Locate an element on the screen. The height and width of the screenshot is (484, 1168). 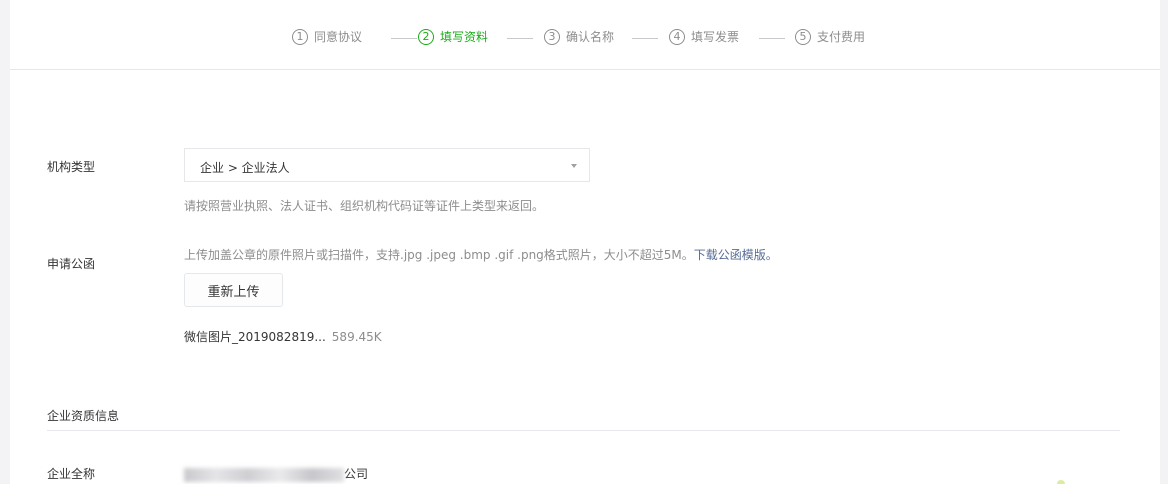
step-label: 填写发票 is located at coordinates (715, 37).